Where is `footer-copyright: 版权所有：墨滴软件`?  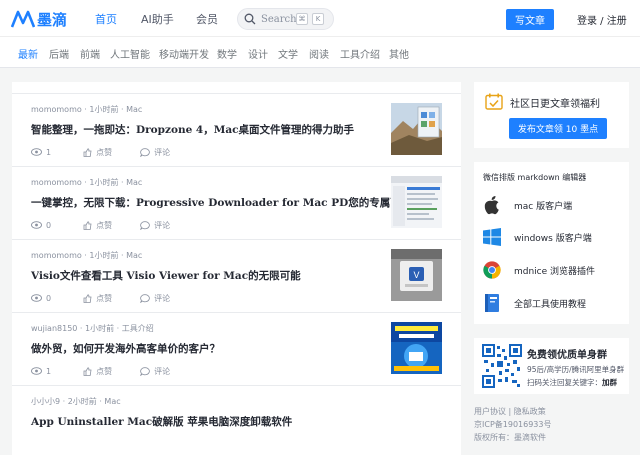
footer-copyright: 版权所有：墨滴软件 is located at coordinates (510, 437).